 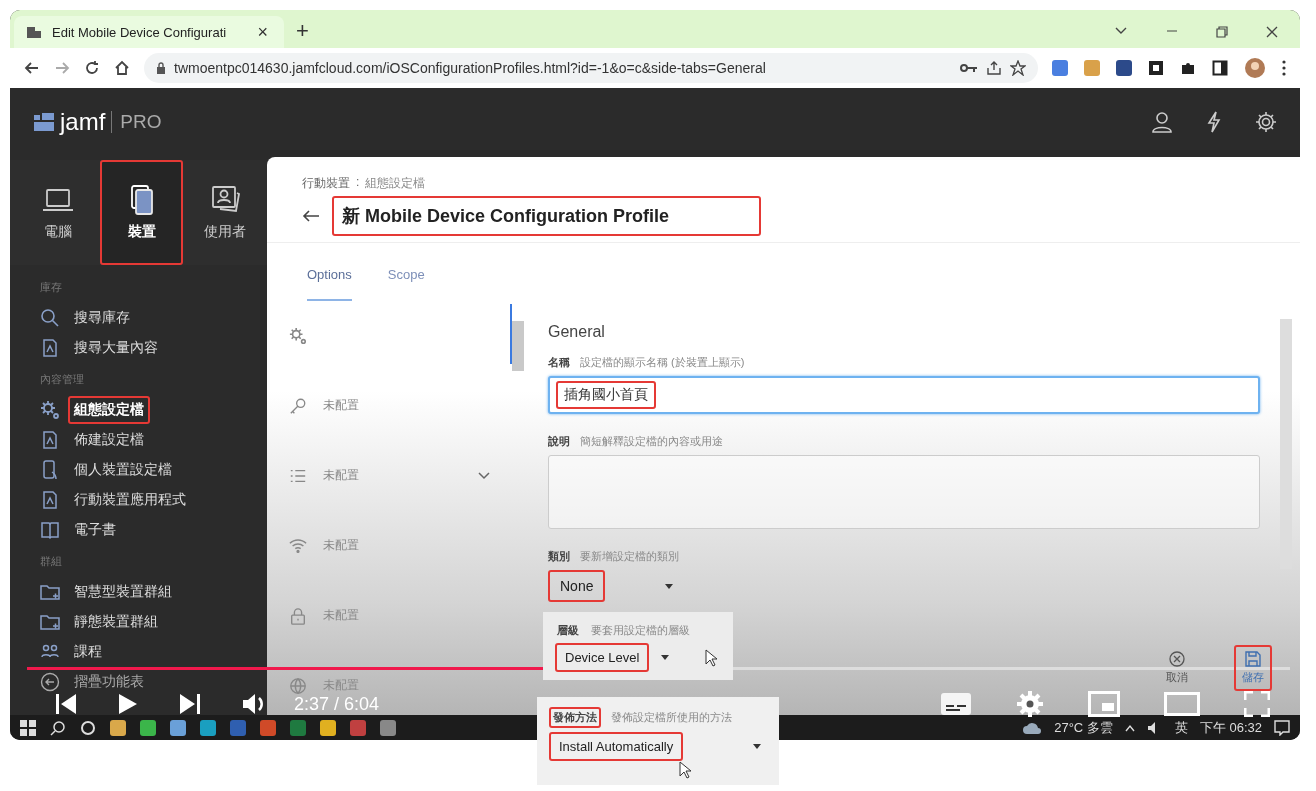 I want to click on lock-icon, so click(x=161, y=68).